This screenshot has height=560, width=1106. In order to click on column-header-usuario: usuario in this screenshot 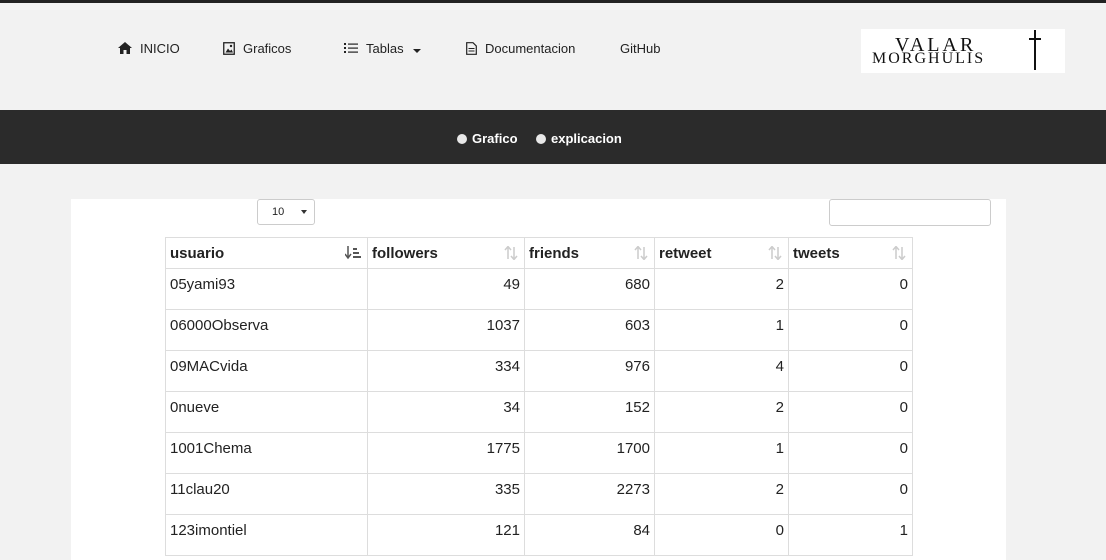, I will do `click(266, 253)`.